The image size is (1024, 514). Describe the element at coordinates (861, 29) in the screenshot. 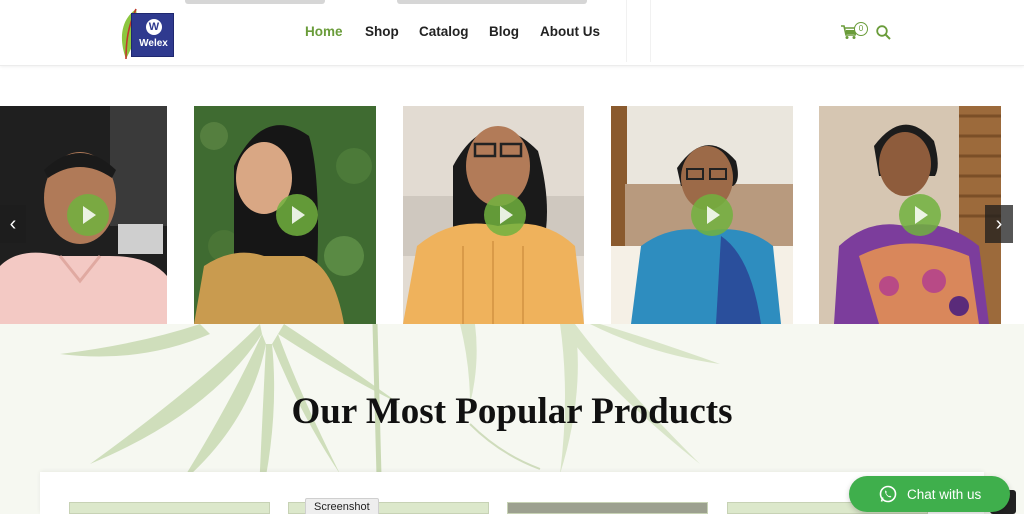

I see `cart-count-badge: 0` at that location.